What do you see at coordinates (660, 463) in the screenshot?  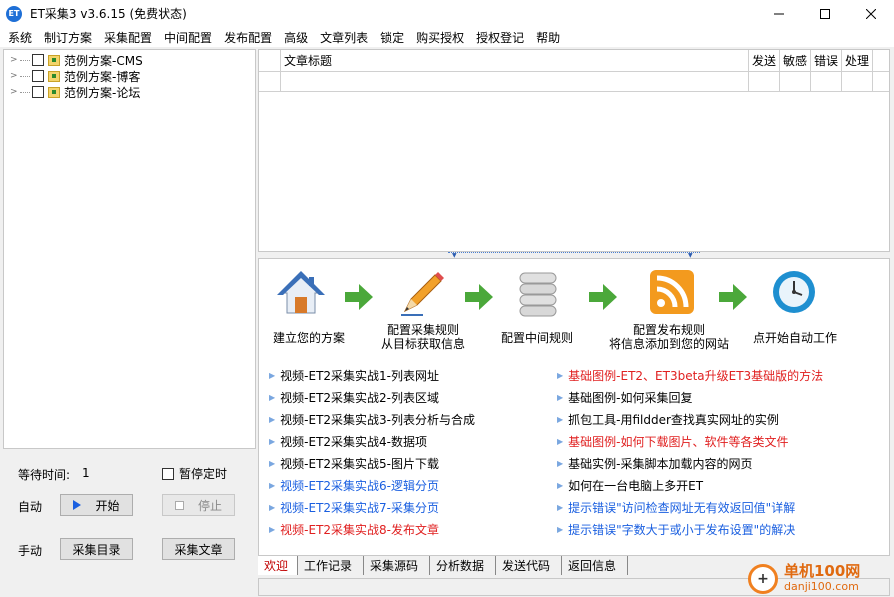 I see `link-text: 基础实例-采集脚本加载内容的网页` at bounding box center [660, 463].